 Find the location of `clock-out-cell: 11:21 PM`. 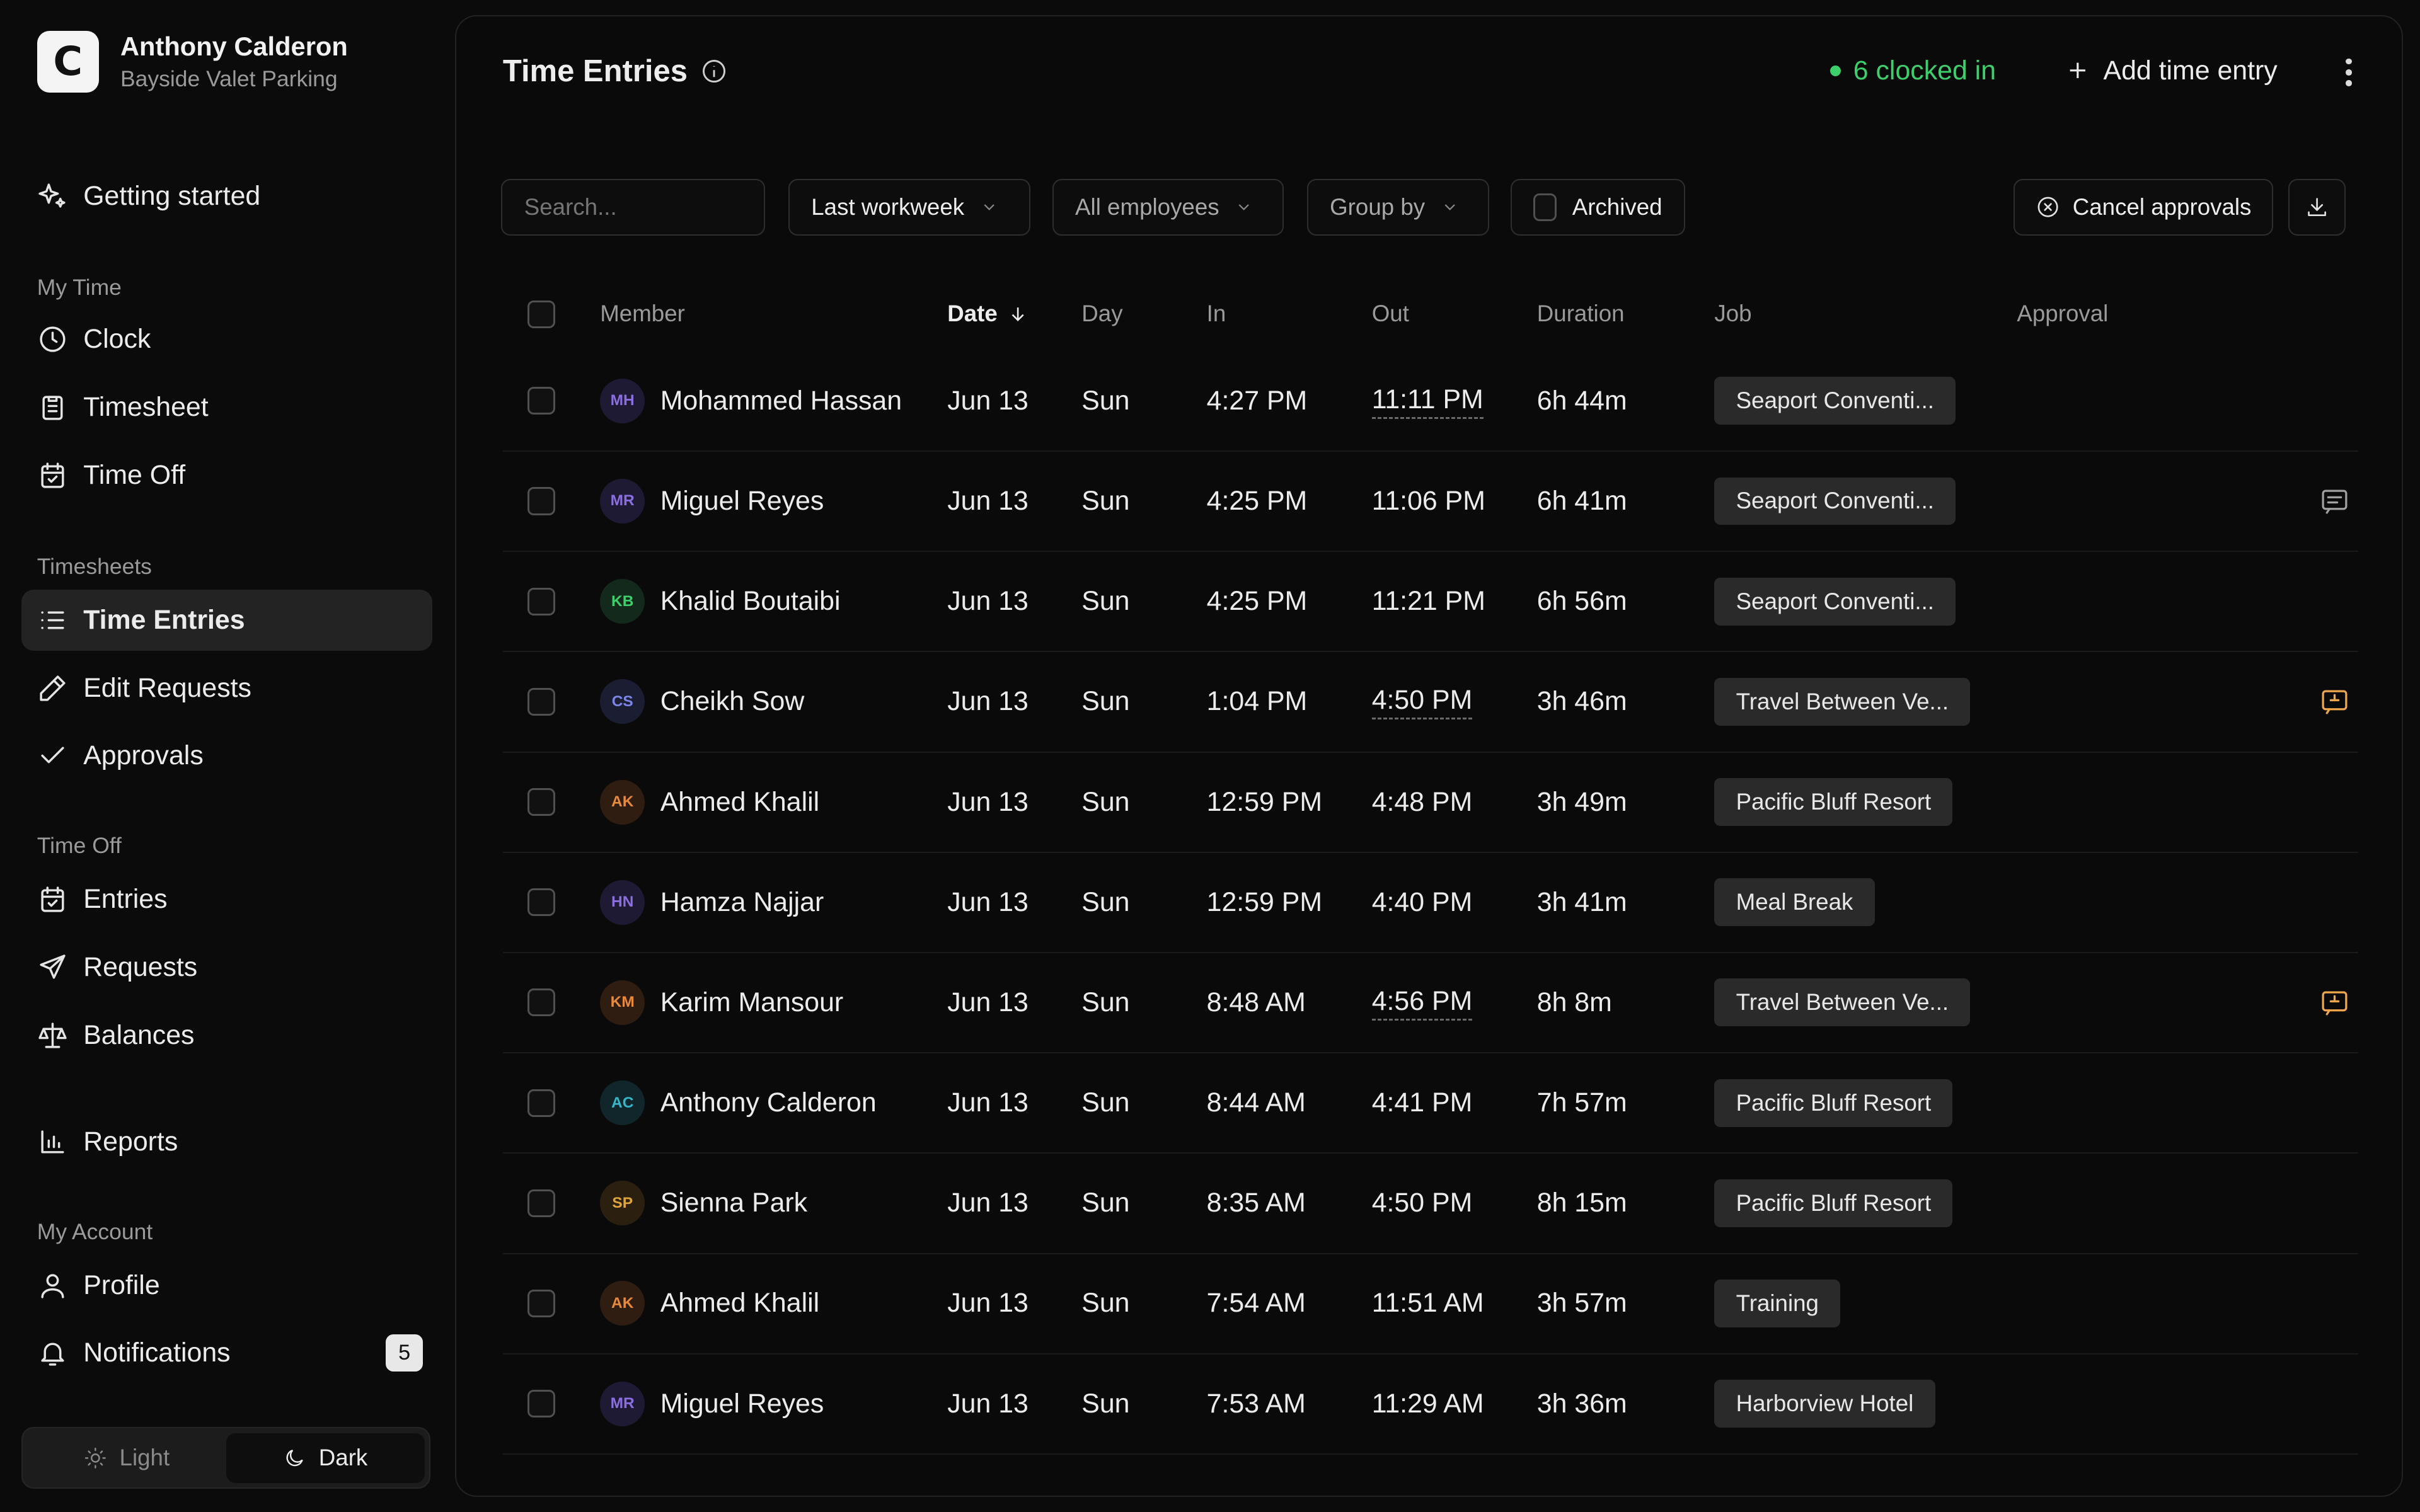

clock-out-cell: 11:21 PM is located at coordinates (1428, 601).